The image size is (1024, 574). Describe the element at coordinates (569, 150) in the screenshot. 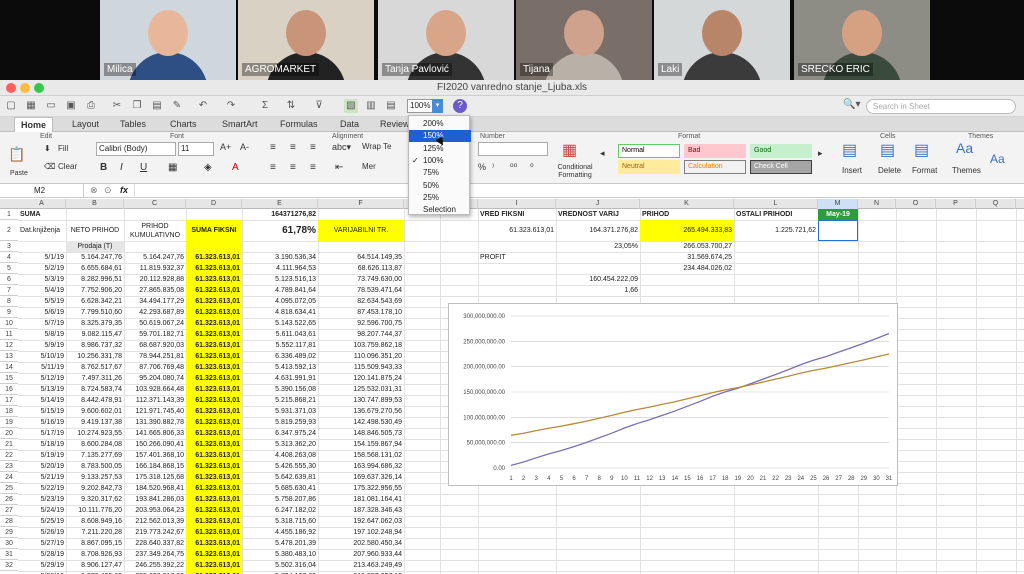

I see `conditional-formatting-icon: ▦` at that location.